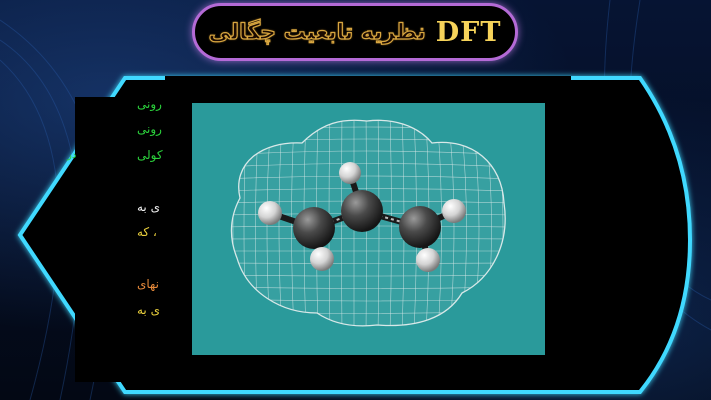 The width and height of the screenshot is (711, 400). What do you see at coordinates (317, 32) in the screenshot?
I see `title-persian: نظریه تابعیت چگالی` at bounding box center [317, 32].